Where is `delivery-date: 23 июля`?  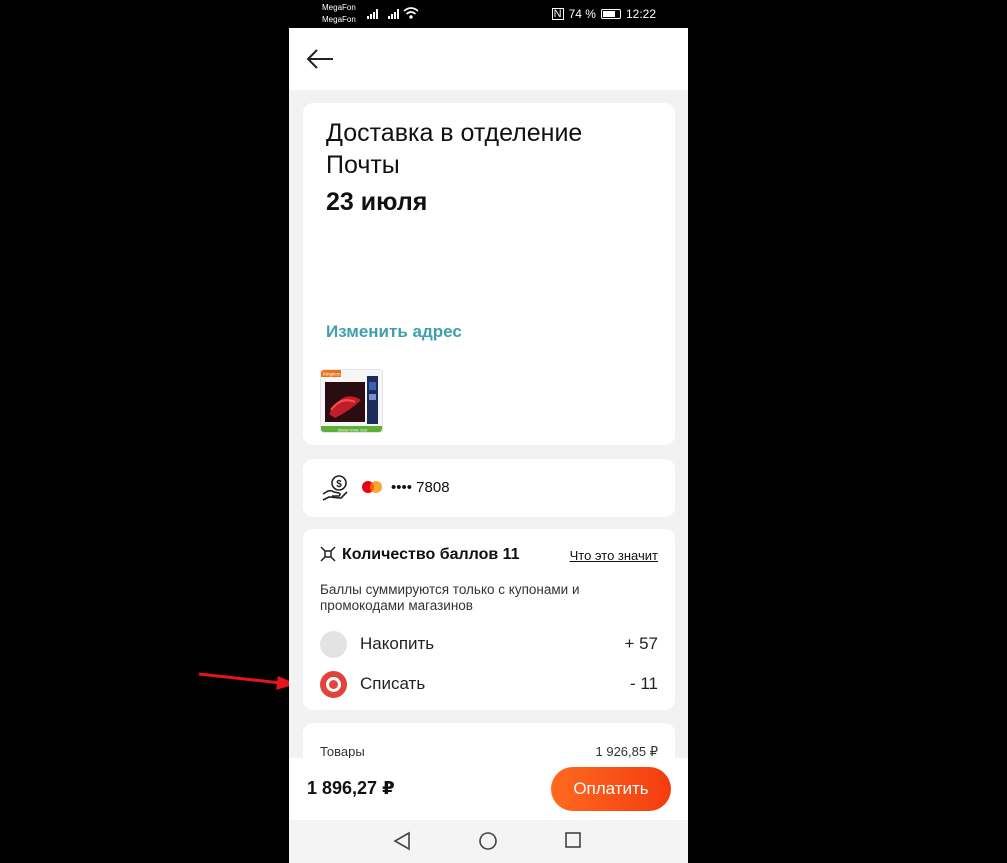 delivery-date: 23 июля is located at coordinates (377, 202).